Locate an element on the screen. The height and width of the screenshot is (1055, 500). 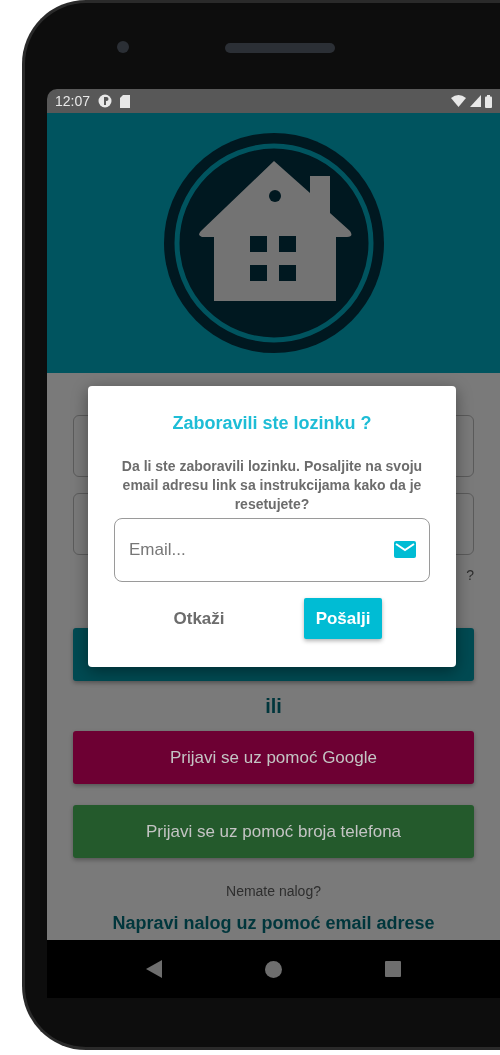
camera-icon is located at coordinates (123, 47).